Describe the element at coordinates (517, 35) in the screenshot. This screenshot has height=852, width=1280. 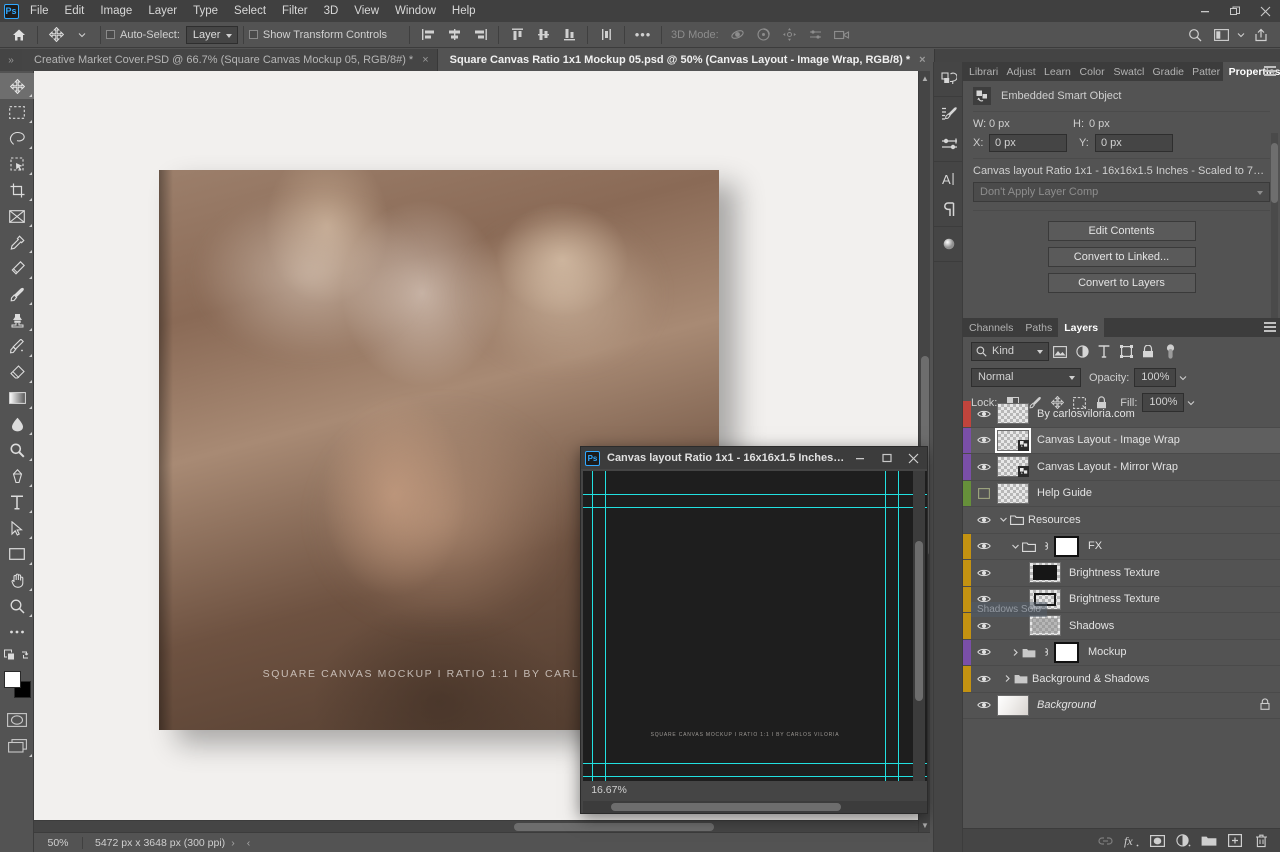
I see `align-top-edges-icon` at that location.